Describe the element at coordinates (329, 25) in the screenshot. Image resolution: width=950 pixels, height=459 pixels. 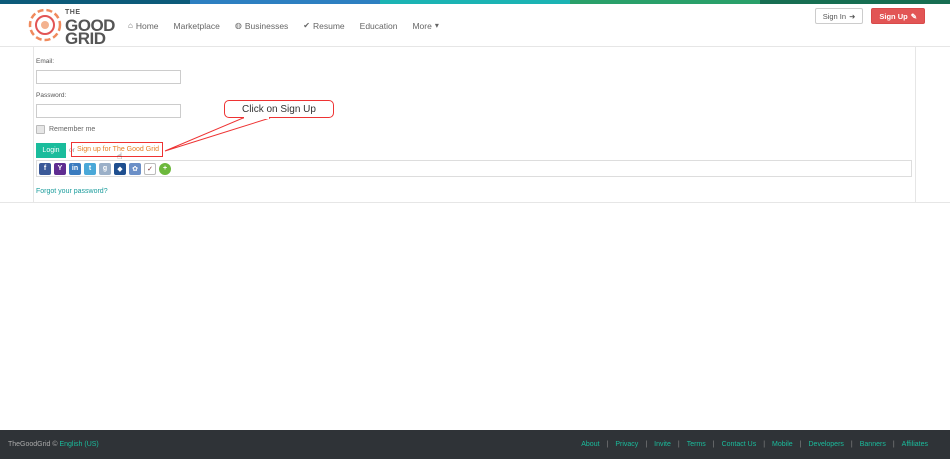
I see `nav-resume-label: Resume` at that location.